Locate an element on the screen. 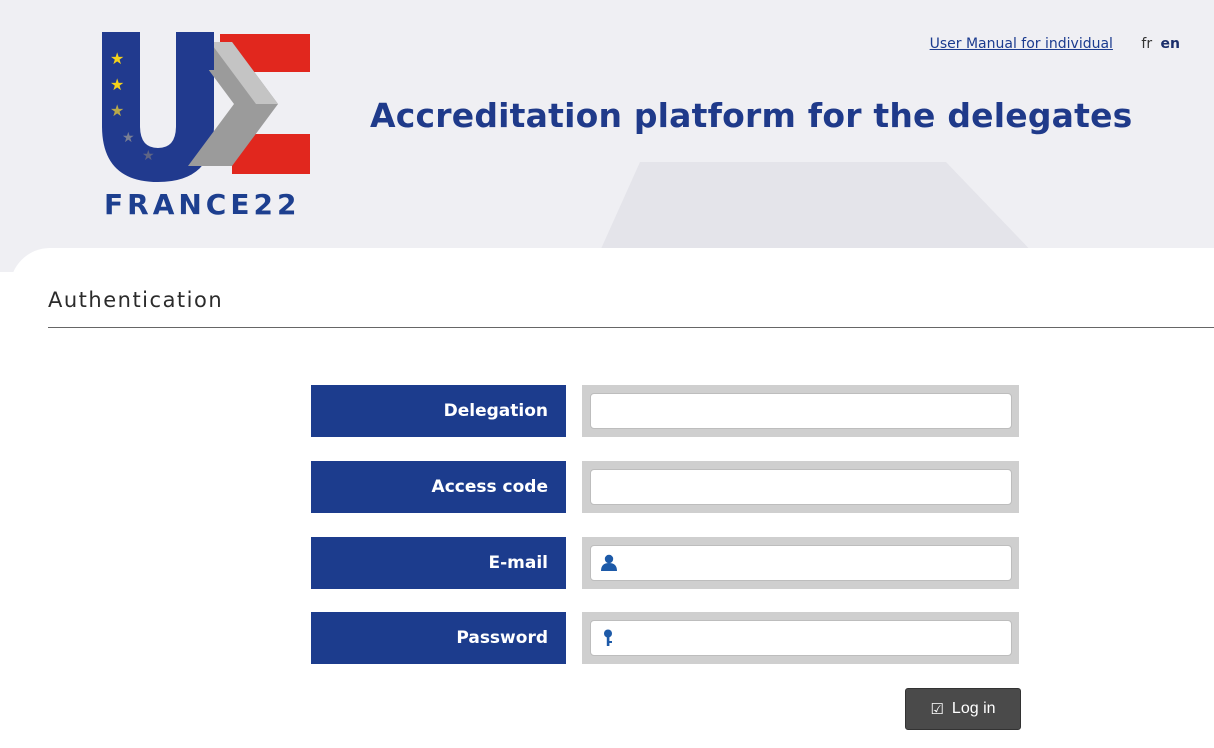 The height and width of the screenshot is (748, 1214). section-title: Authentication is located at coordinates (136, 300).